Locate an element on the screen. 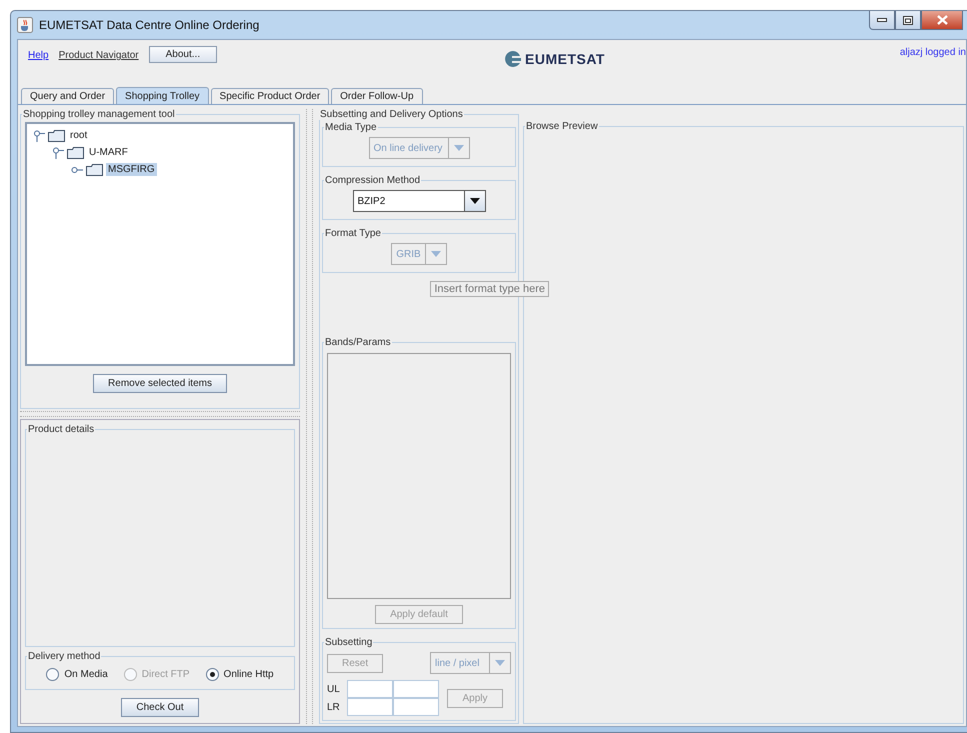  minimize-button is located at coordinates (882, 20).